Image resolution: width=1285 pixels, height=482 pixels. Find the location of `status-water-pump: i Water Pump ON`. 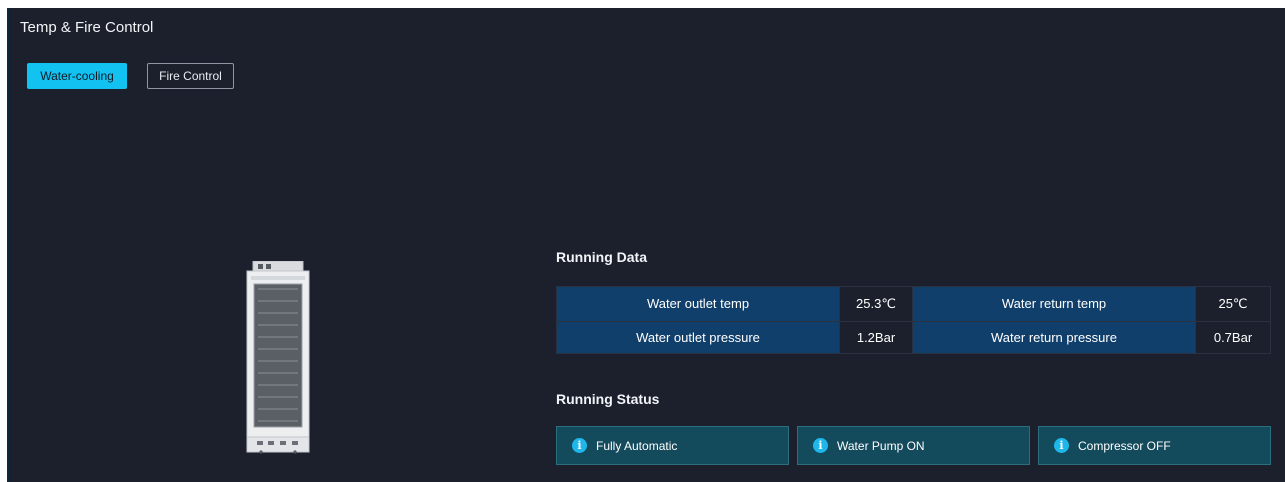

status-water-pump: i Water Pump ON is located at coordinates (913, 445).